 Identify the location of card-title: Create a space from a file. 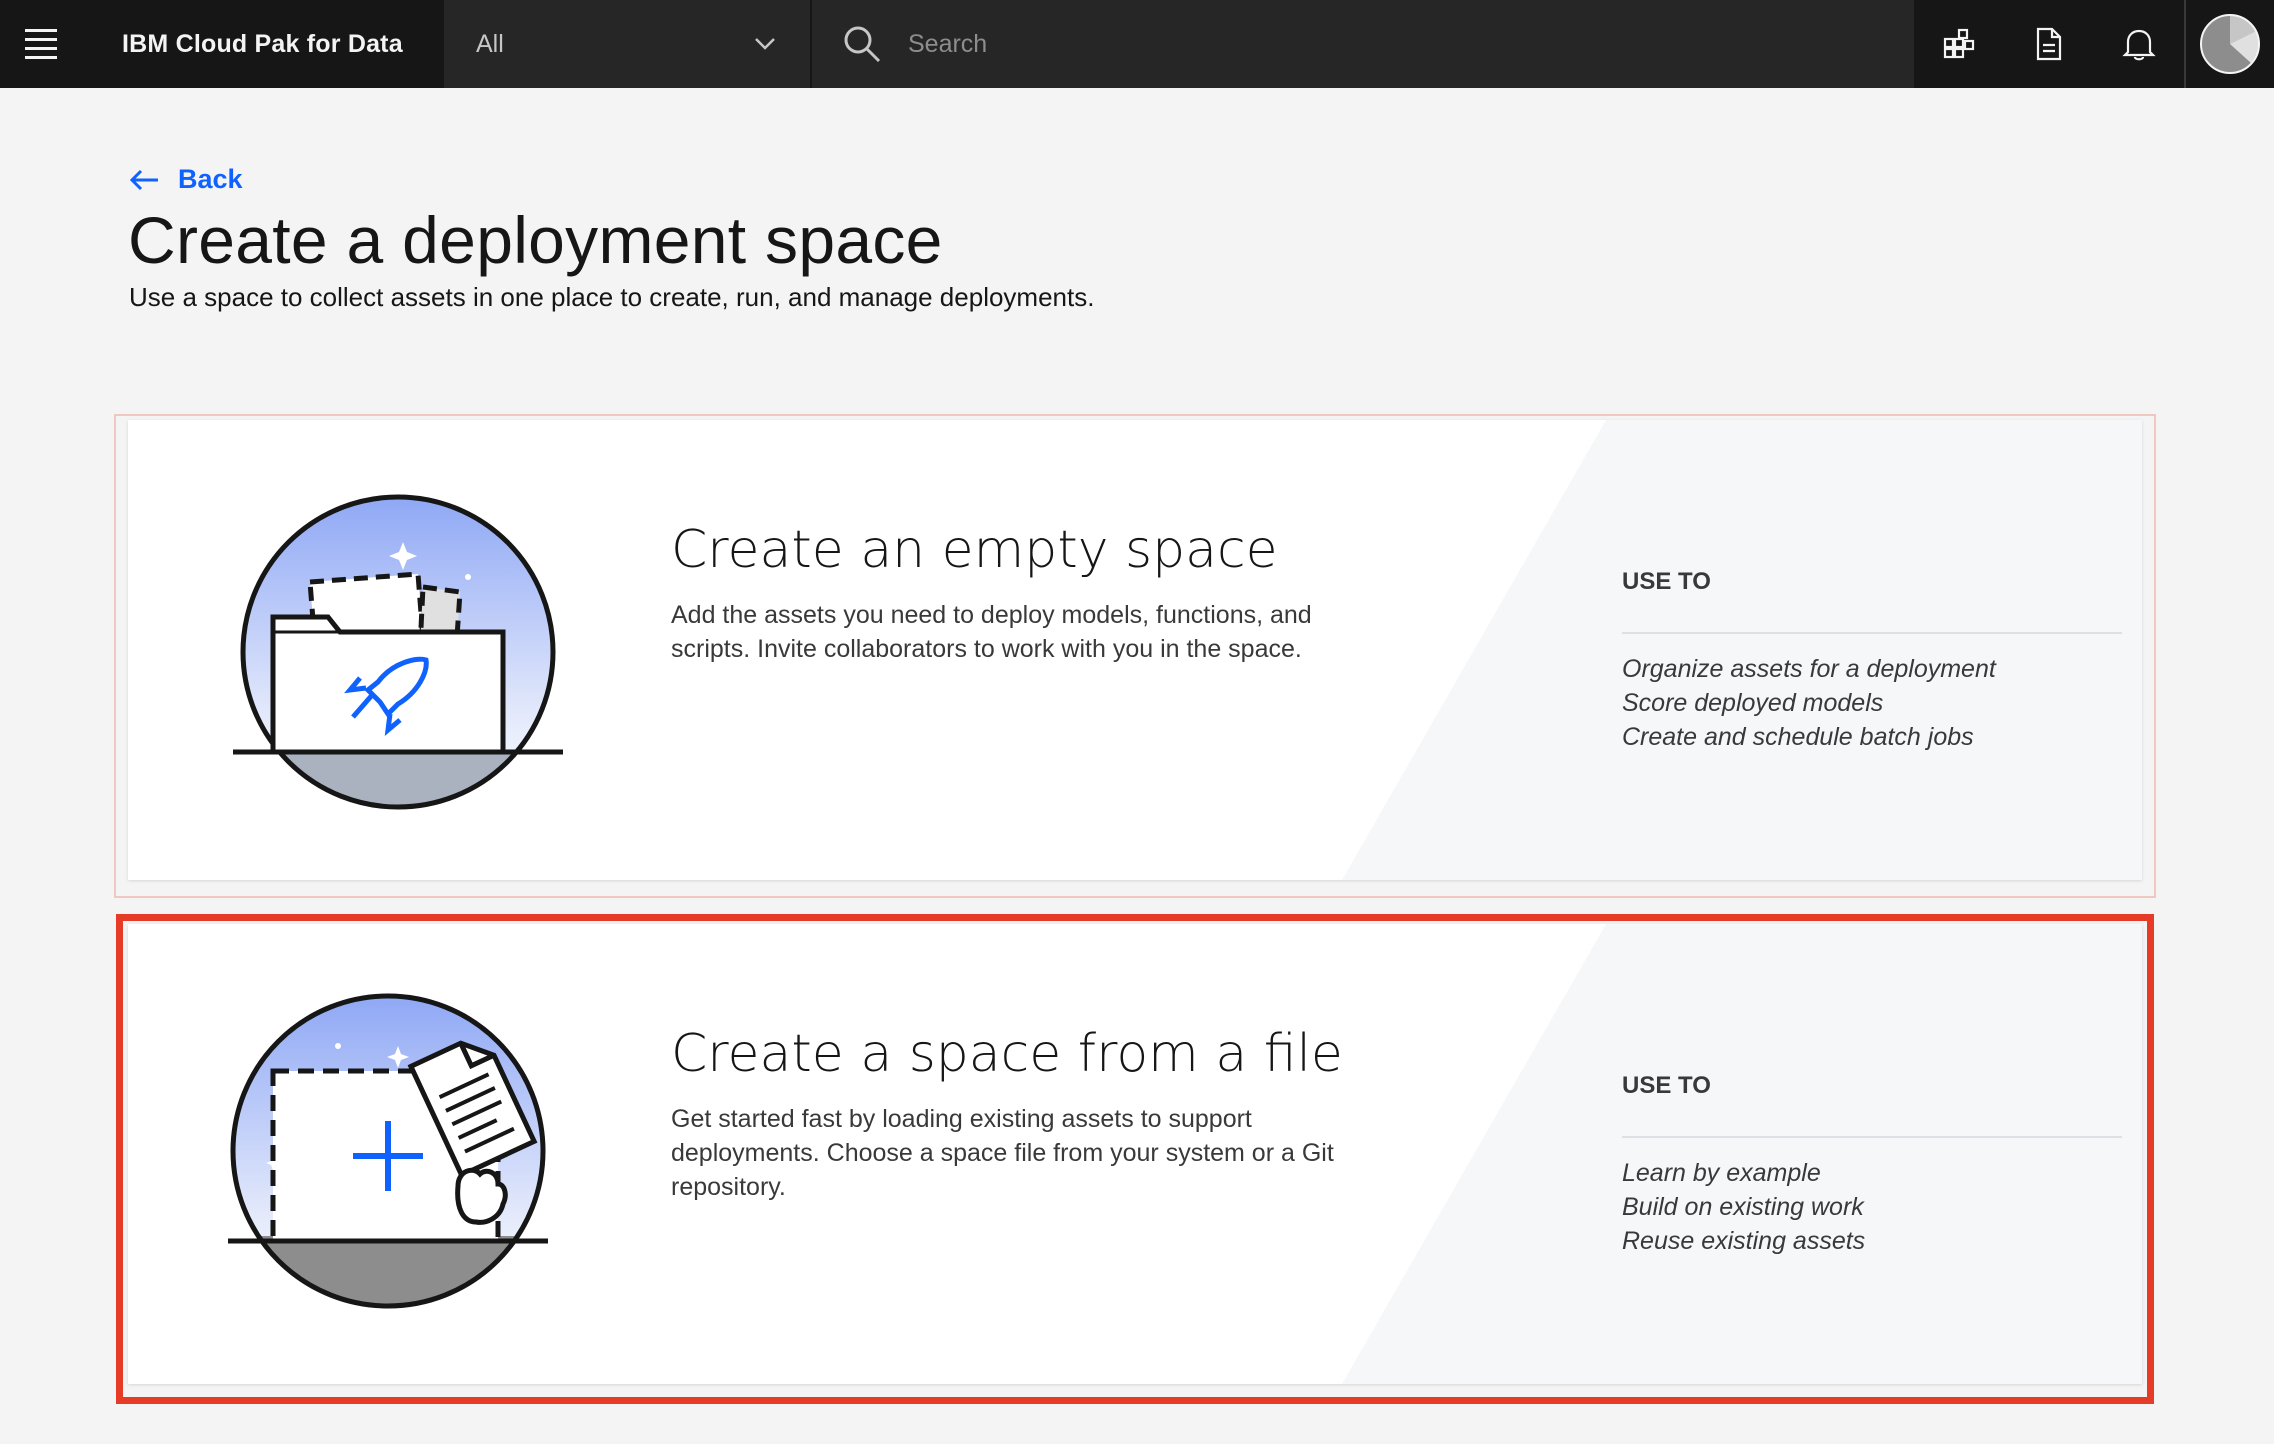
(1007, 1054).